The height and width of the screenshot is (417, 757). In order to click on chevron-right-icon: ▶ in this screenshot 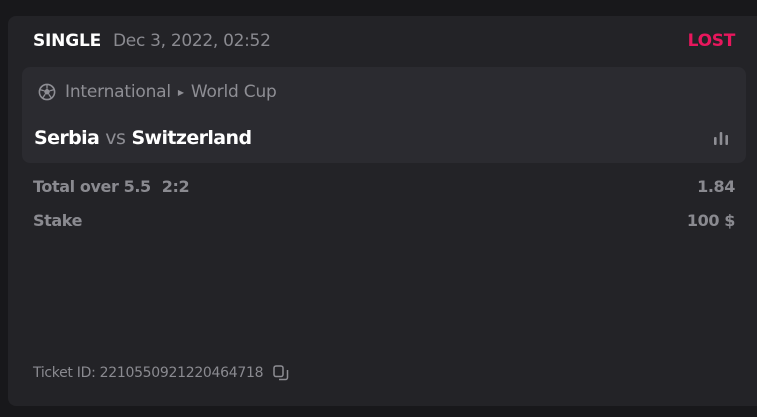, I will do `click(180, 92)`.